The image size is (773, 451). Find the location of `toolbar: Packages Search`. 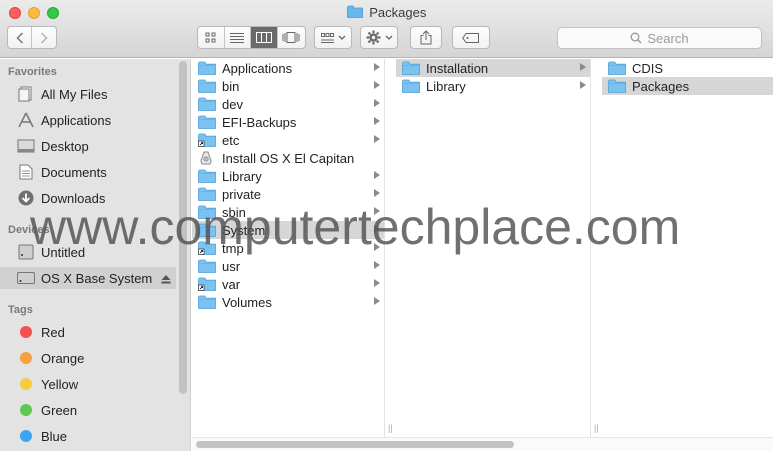

toolbar: Packages Search is located at coordinates (386, 29).